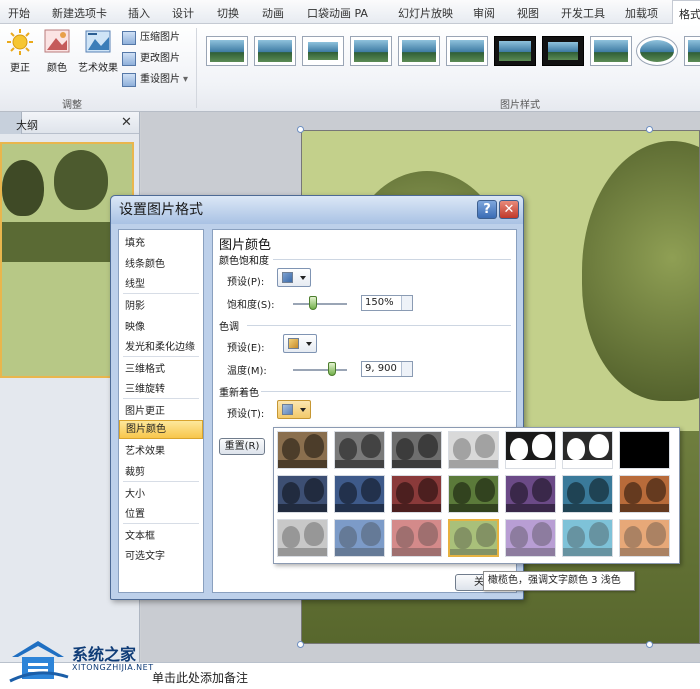 Image resolution: width=700 pixels, height=689 pixels. Describe the element at coordinates (135, 325) in the screenshot. I see `nav-reflection: 映像` at that location.